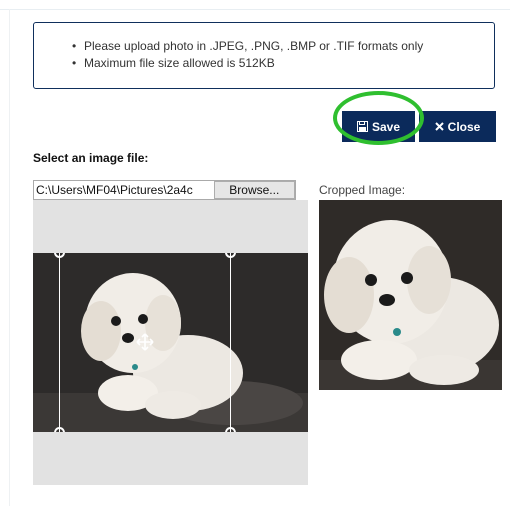  I want to click on save-button: Save, so click(378, 126).